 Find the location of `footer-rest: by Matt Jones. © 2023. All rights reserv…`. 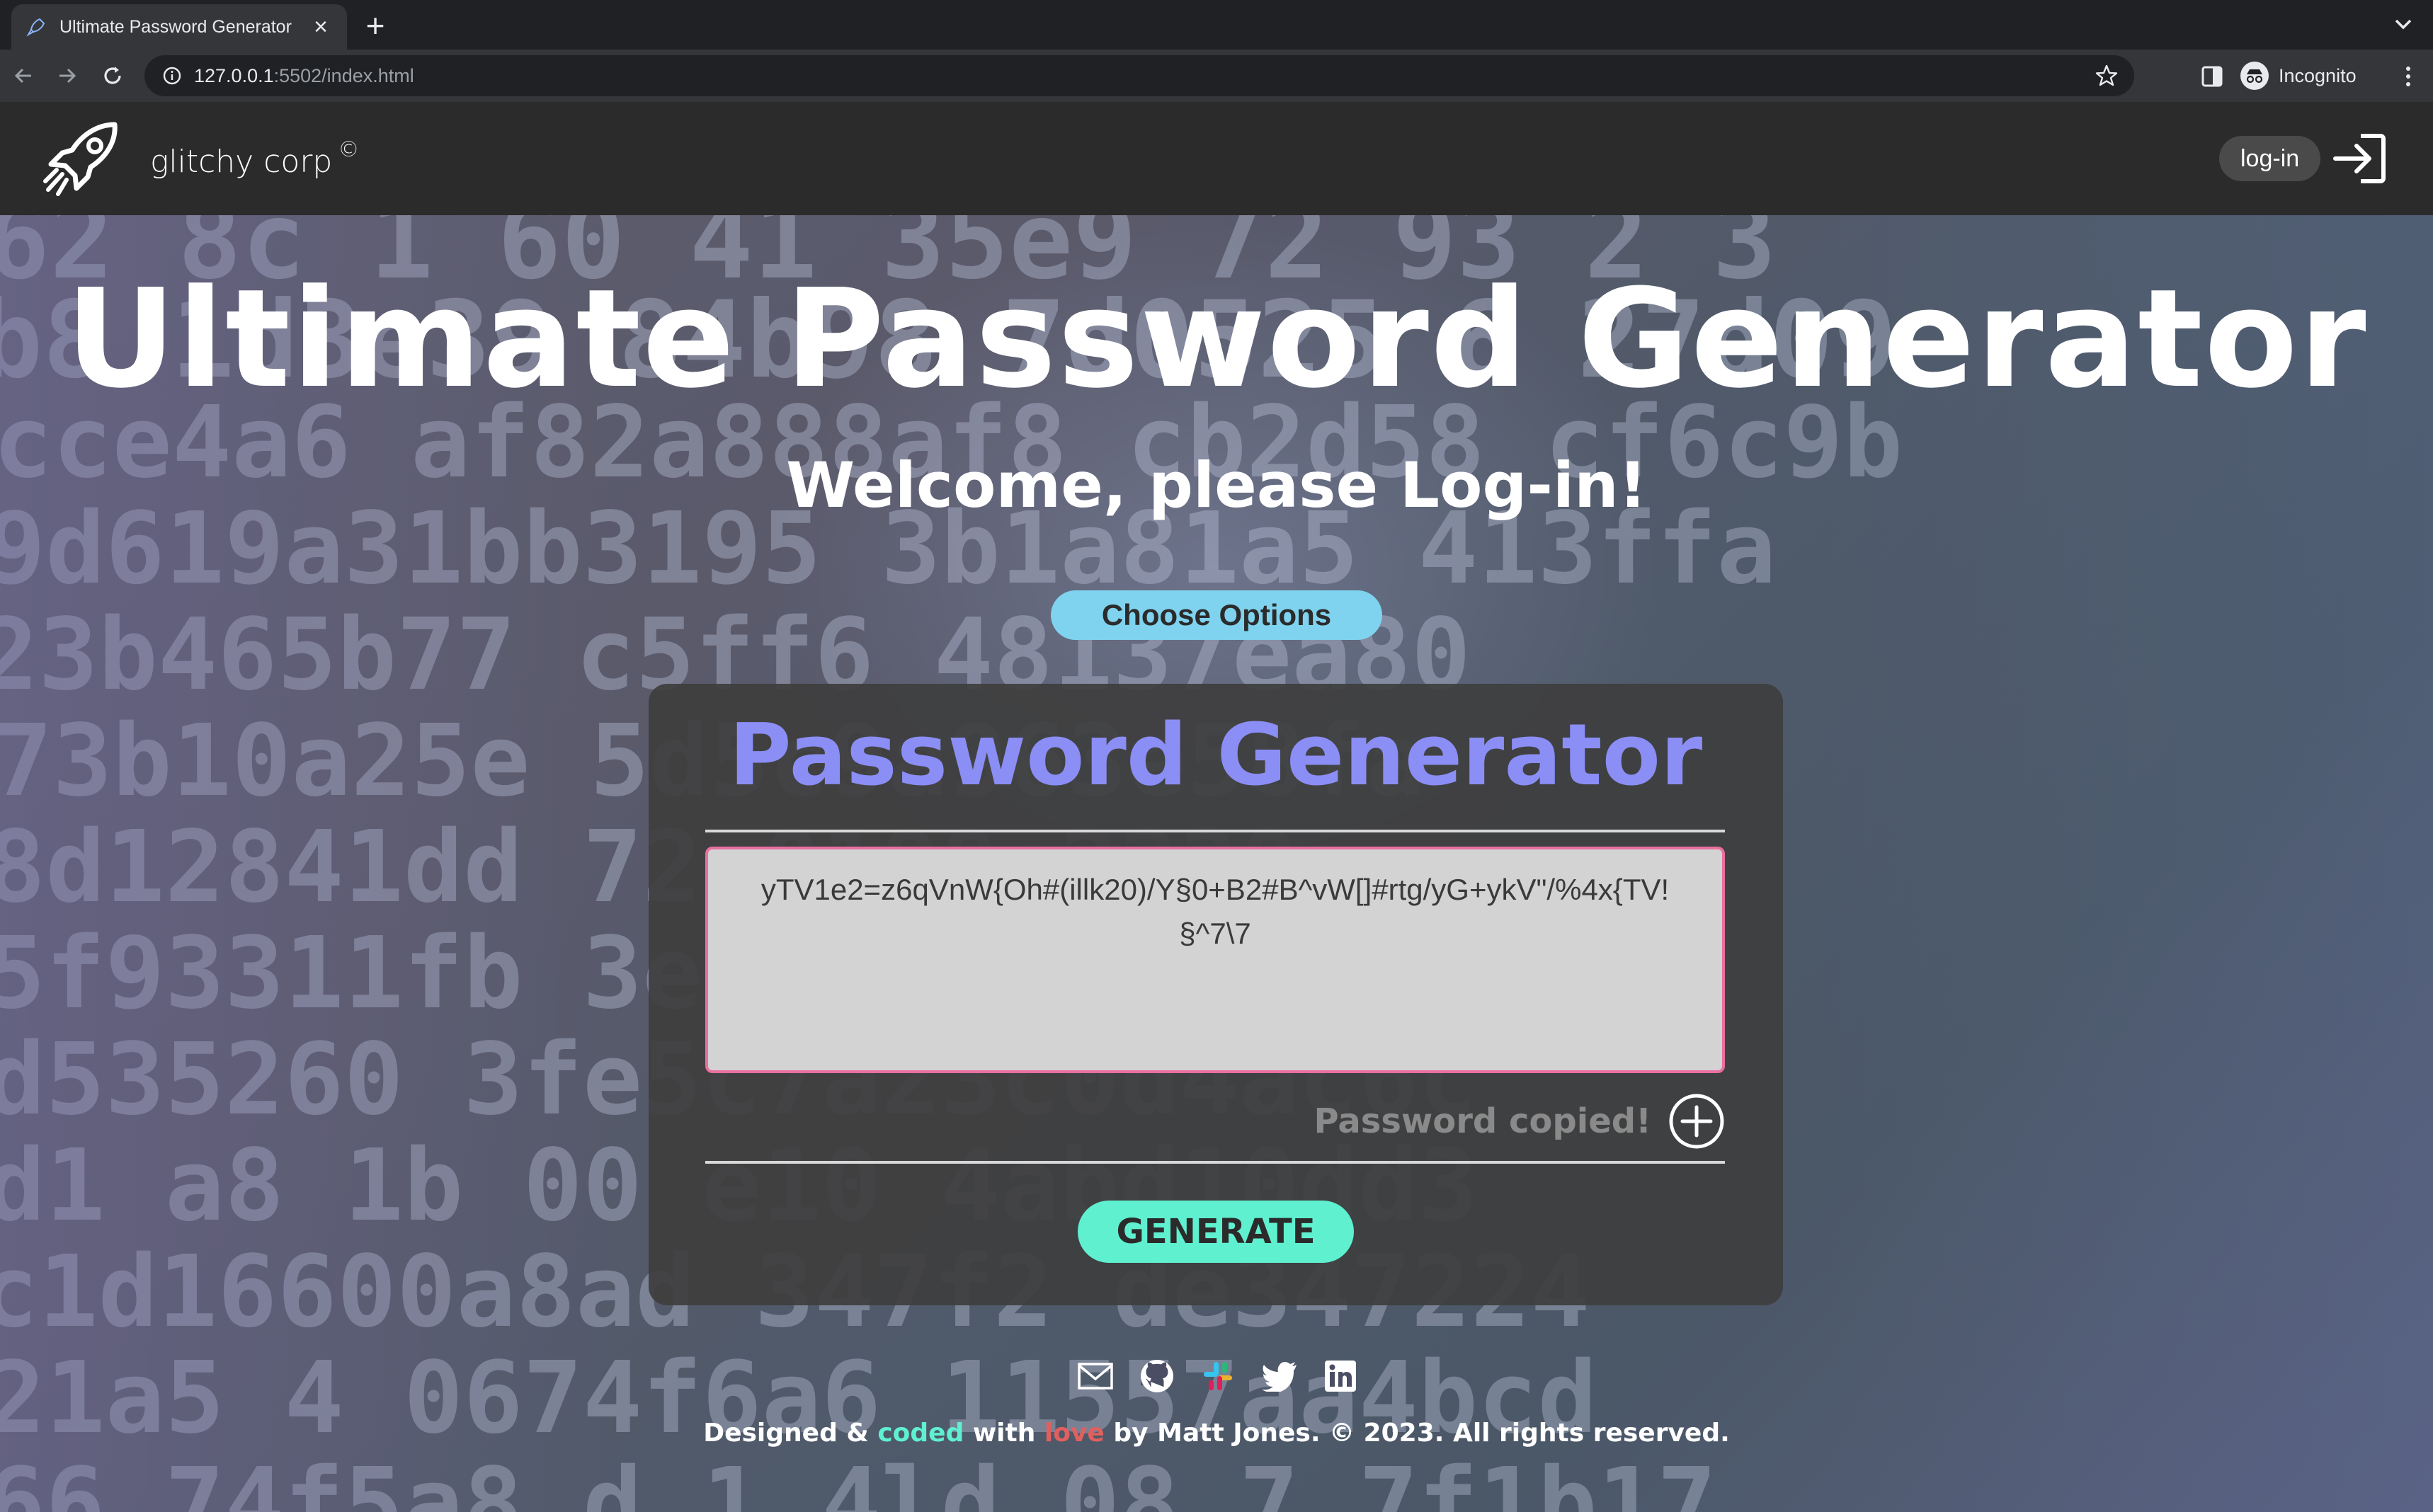

footer-rest: by Matt Jones. © 2023. All rights reserv… is located at coordinates (1417, 1433).